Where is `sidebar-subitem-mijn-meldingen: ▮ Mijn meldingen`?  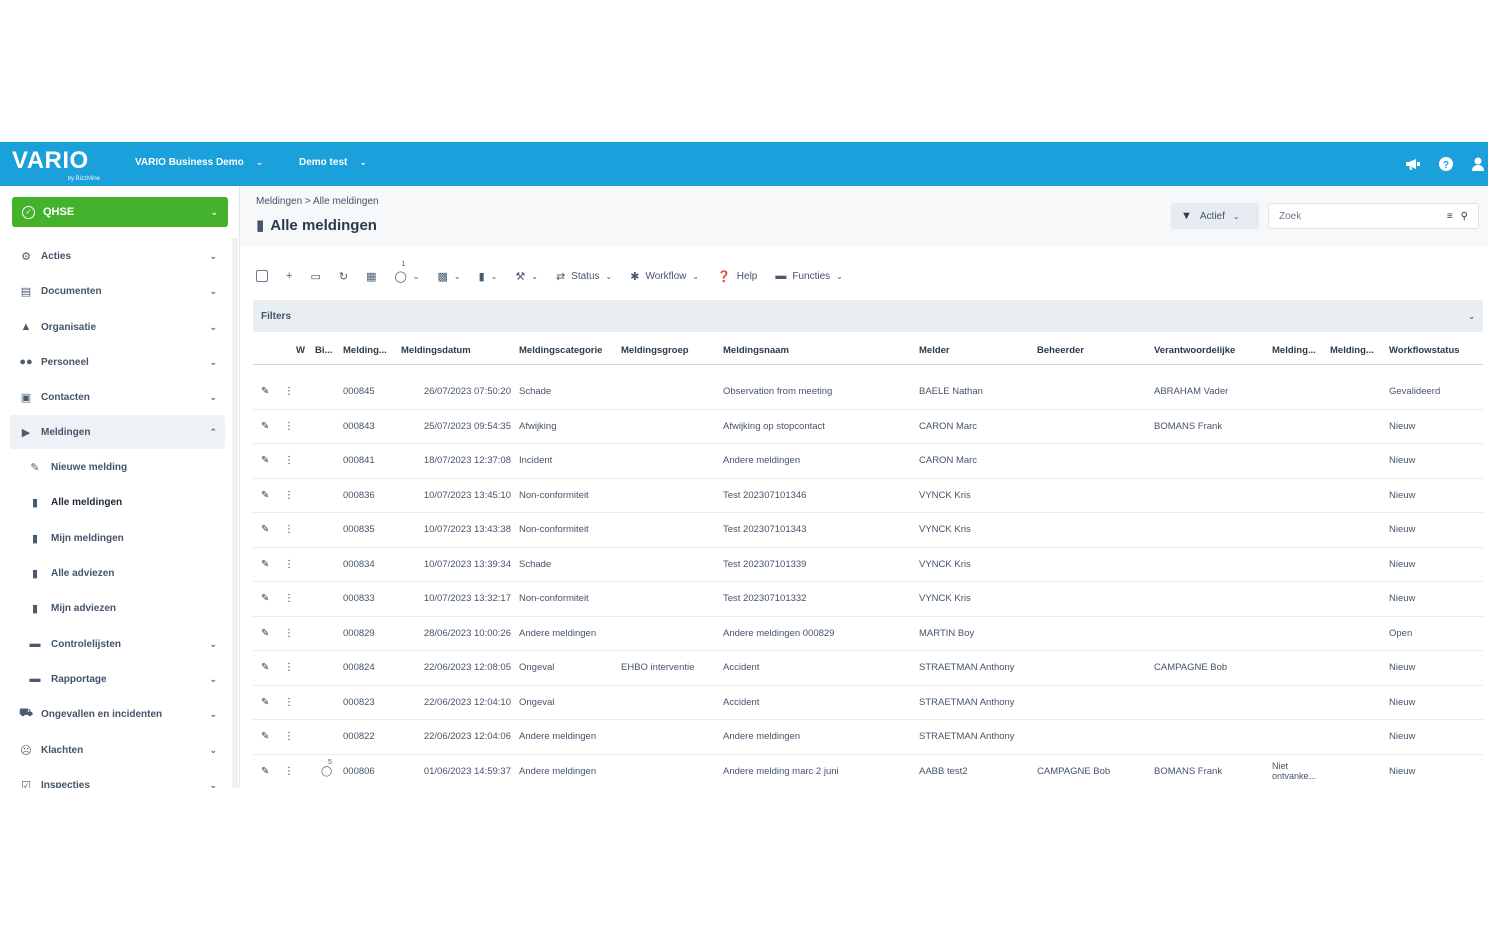 sidebar-subitem-mijn-meldingen: ▮ Mijn meldingen is located at coordinates (126, 538).